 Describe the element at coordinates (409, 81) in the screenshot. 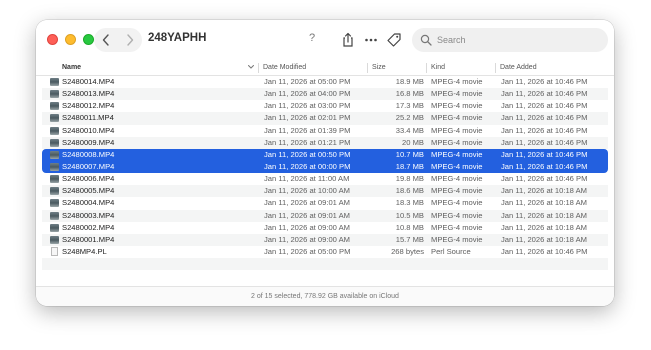

I see `file-size: 18.9 MB` at that location.